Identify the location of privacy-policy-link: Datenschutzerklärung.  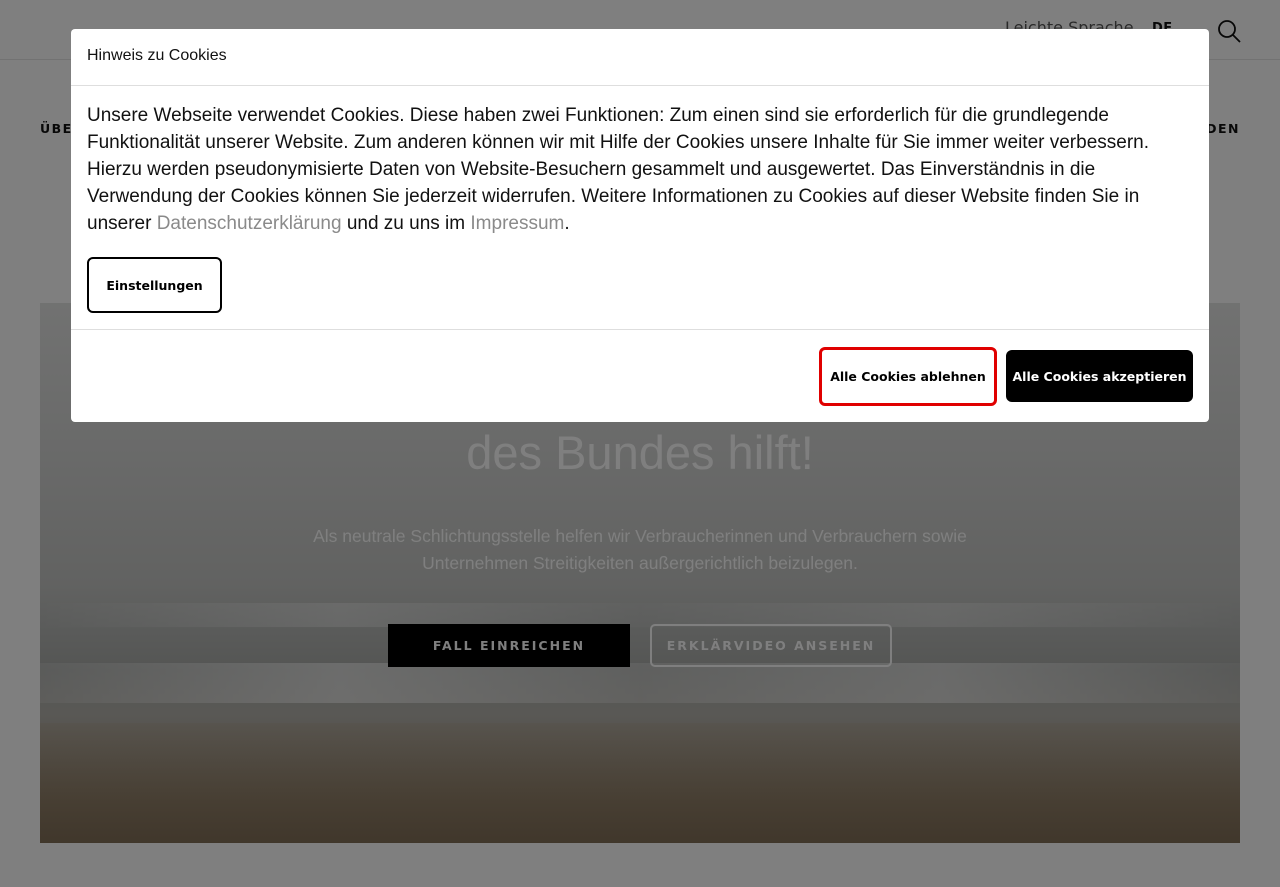
(249, 223).